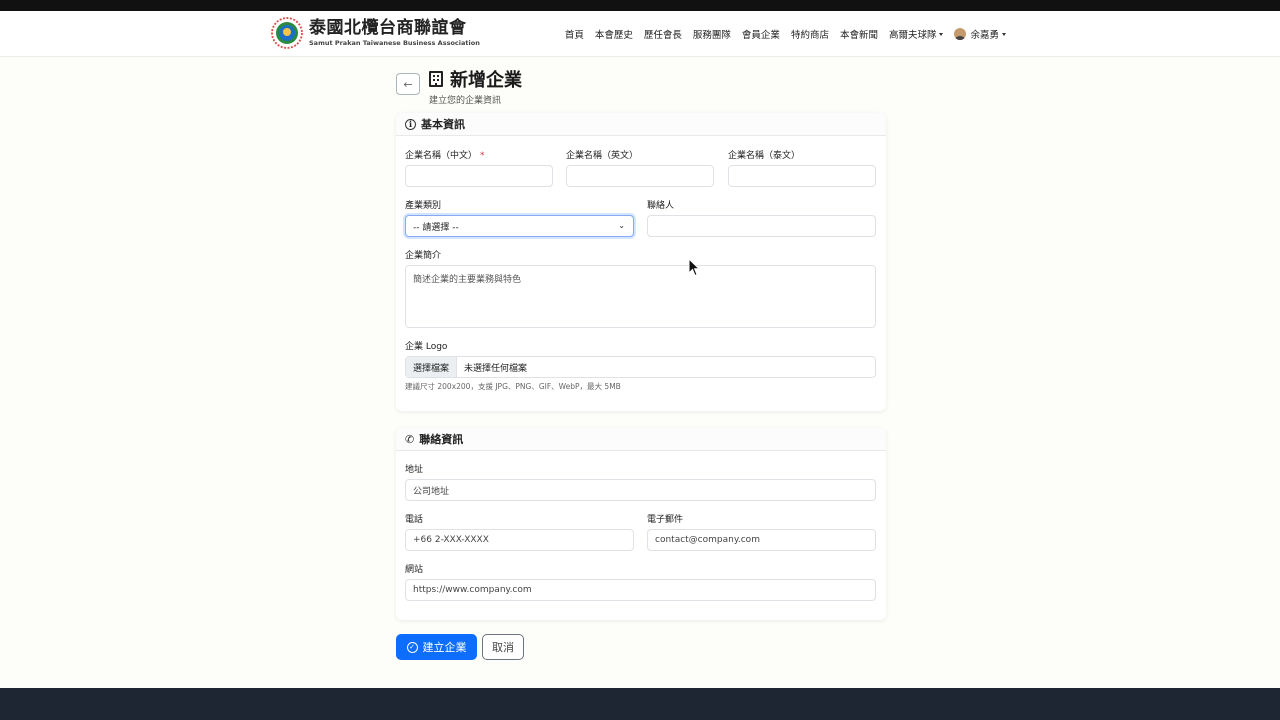 Image resolution: width=1280 pixels, height=720 pixels. Describe the element at coordinates (810, 34) in the screenshot. I see `nav-partner-stores: 特約商店` at that location.